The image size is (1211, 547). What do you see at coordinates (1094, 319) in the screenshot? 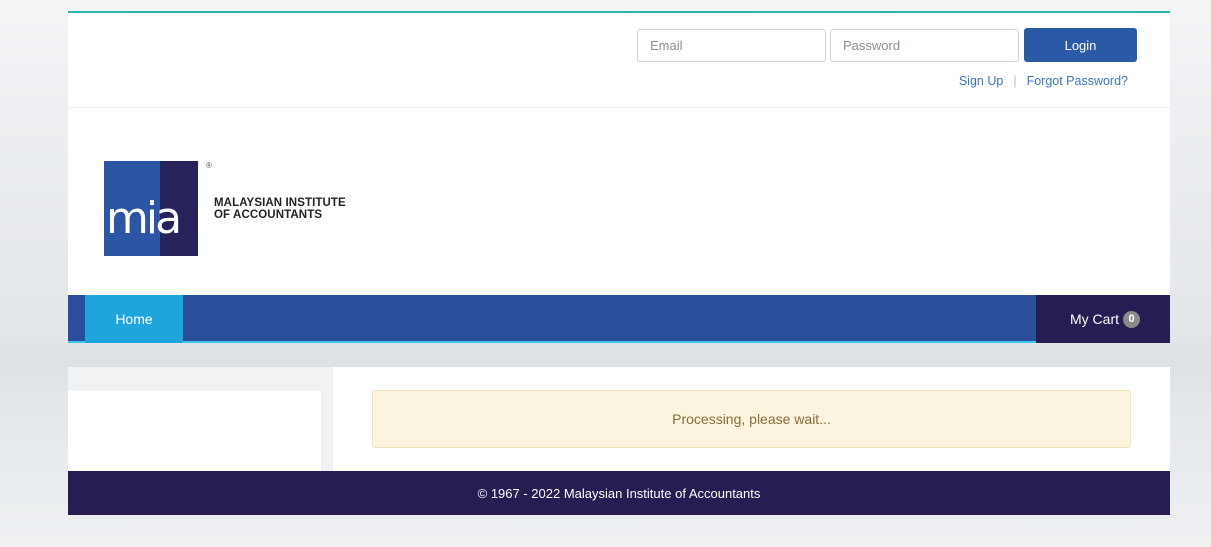
I see `cart-label: My Cart` at bounding box center [1094, 319].